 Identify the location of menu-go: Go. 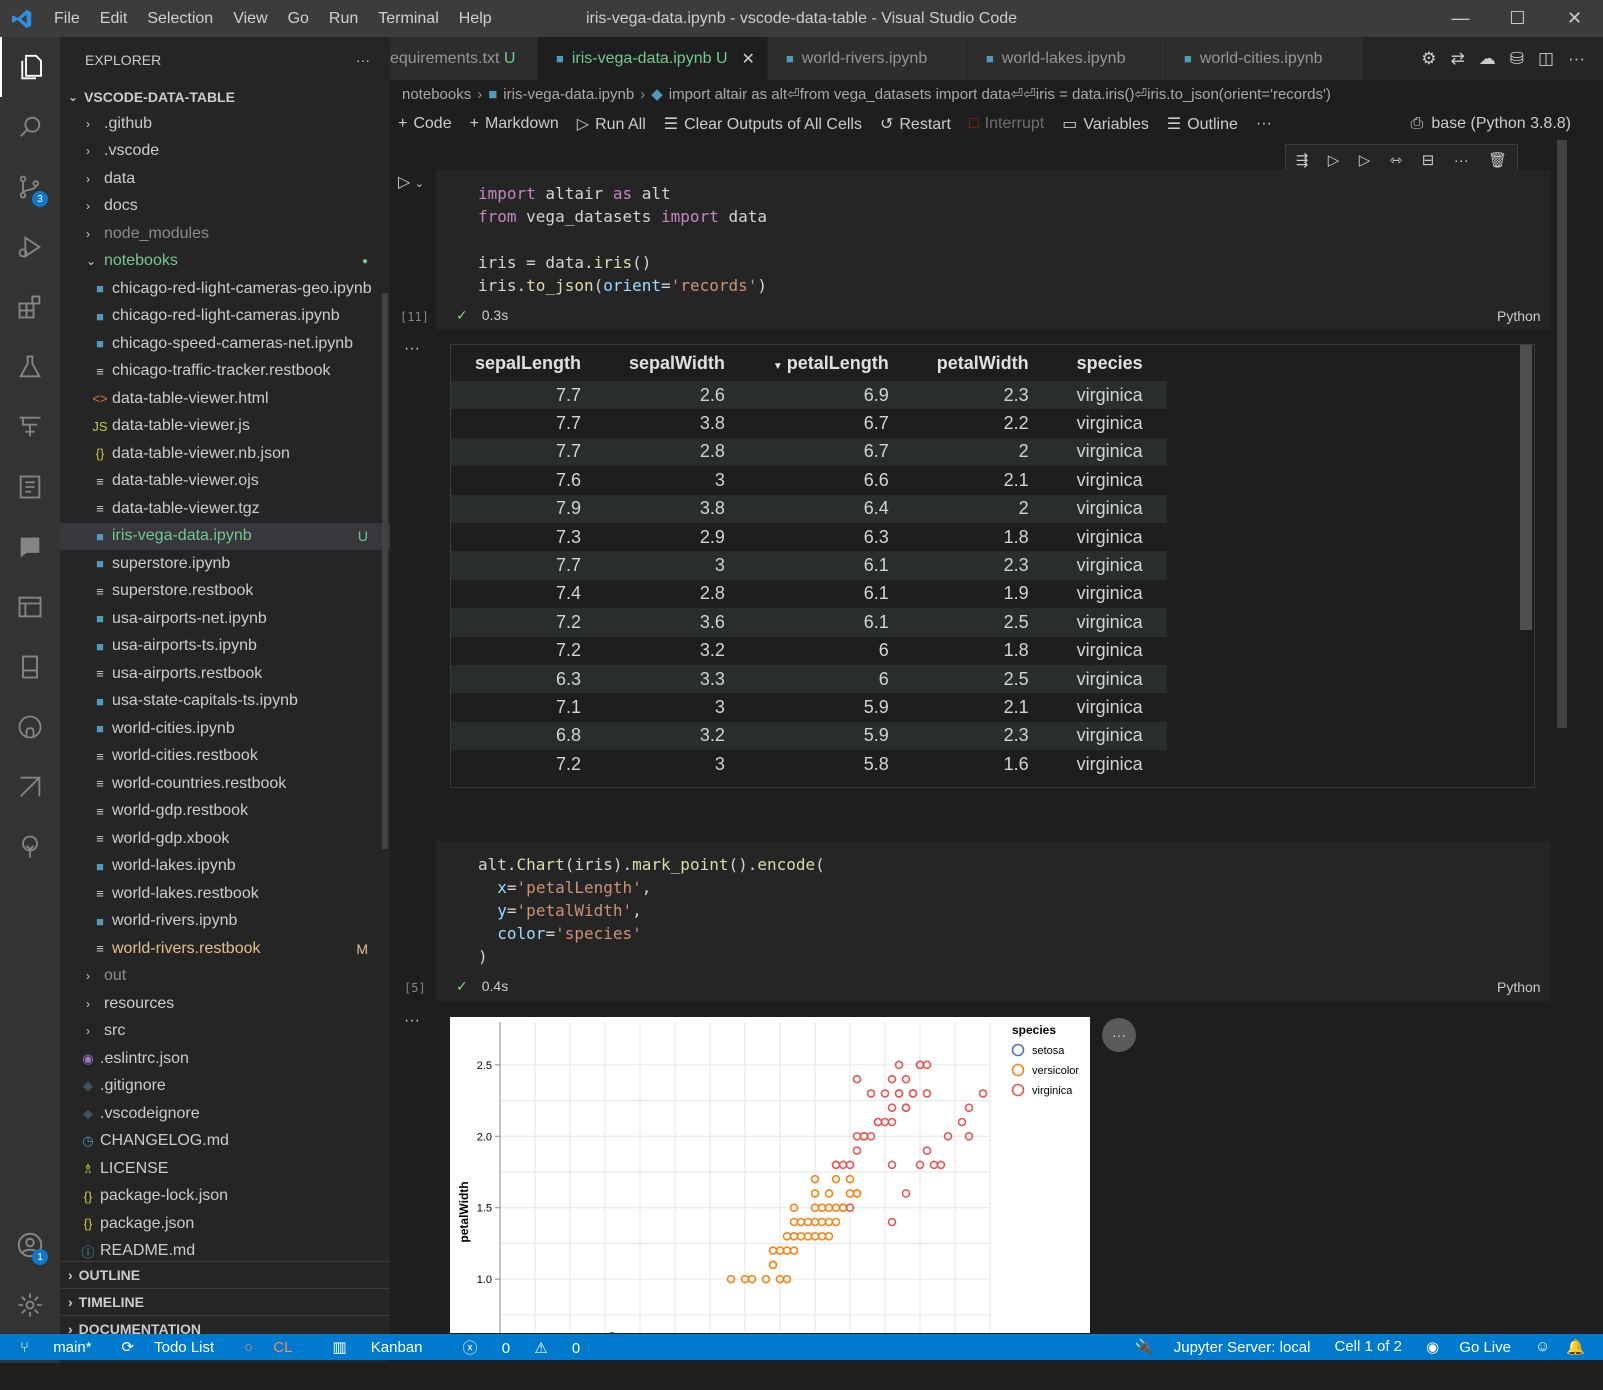
(298, 19).